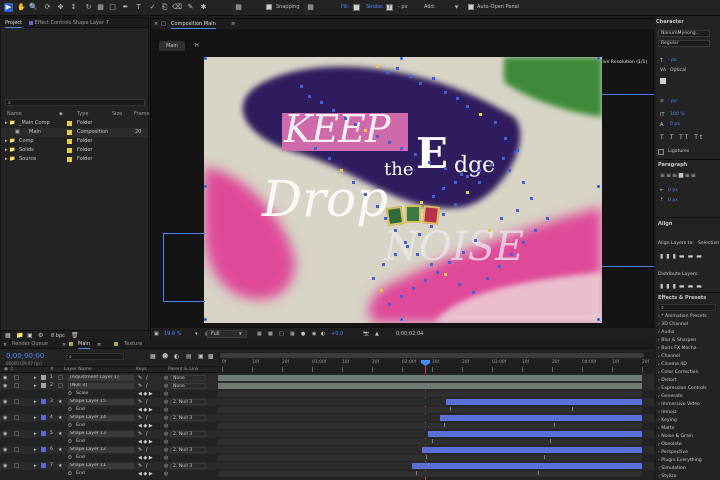  I want to click on text-style-buttons: T T TT Tt, so click(682, 137).